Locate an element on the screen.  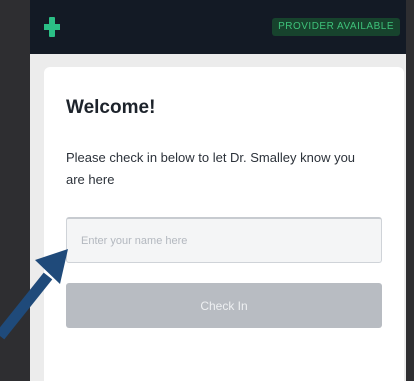
welcome-title: Welcome! is located at coordinates (111, 107).